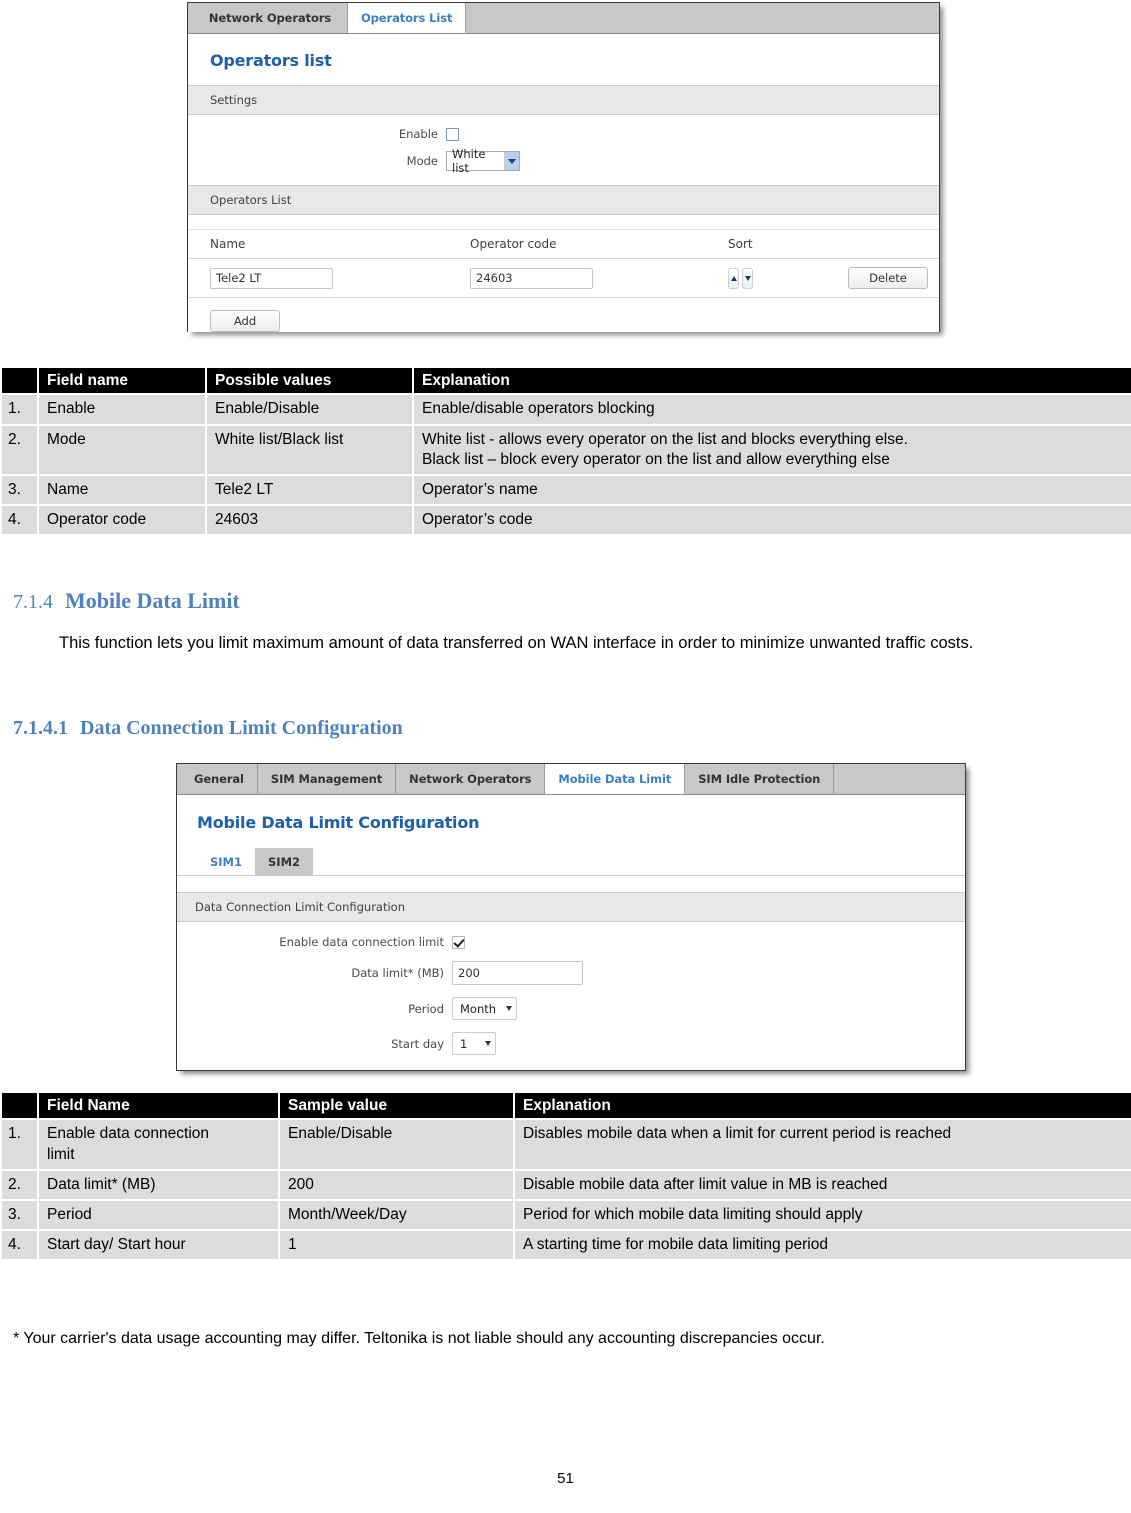 This screenshot has width=1131, height=1513. What do you see at coordinates (888, 278) in the screenshot?
I see `delete-button: Delete` at bounding box center [888, 278].